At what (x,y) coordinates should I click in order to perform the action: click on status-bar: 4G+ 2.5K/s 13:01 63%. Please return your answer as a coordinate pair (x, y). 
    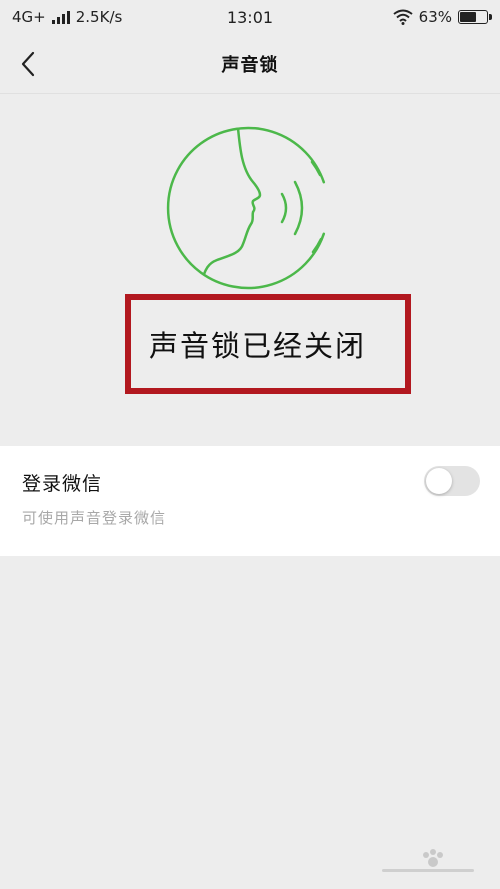
    Looking at the image, I should click on (250, 17).